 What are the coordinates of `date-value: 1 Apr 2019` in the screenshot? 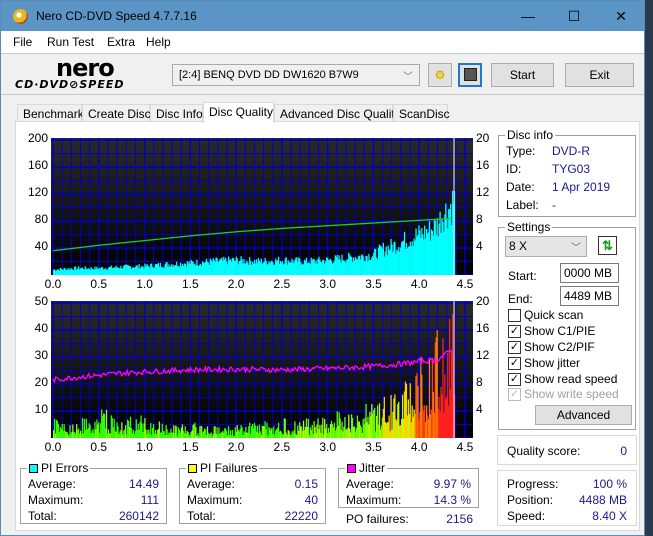 It's located at (581, 187).